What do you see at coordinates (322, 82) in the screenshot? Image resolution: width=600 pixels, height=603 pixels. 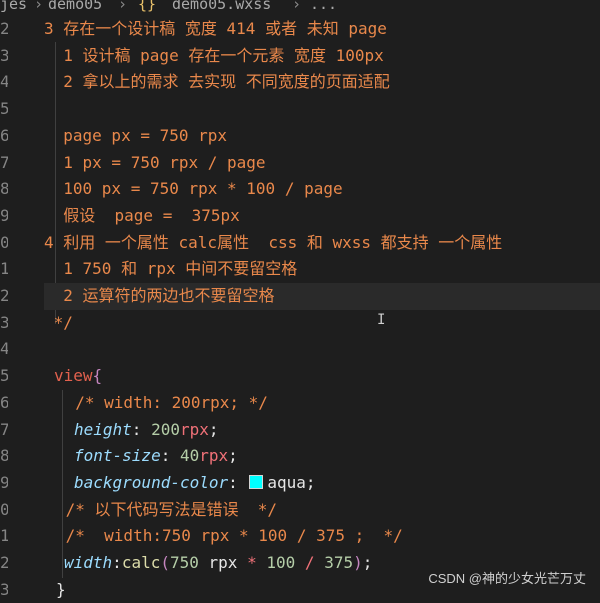 I see `code-line: 2 拿以上的需求 去实现 不同宽度的页面适配` at bounding box center [322, 82].